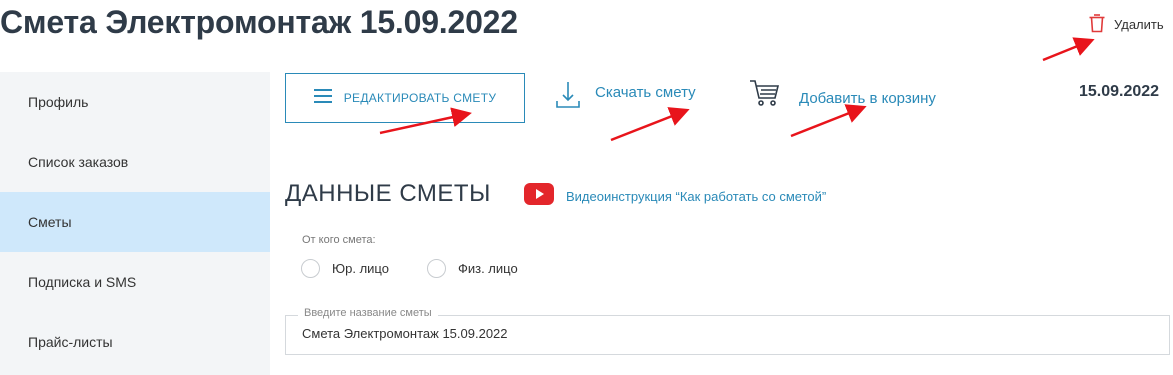 This screenshot has height=375, width=1173. What do you see at coordinates (135, 342) in the screenshot?
I see `sidebar-item-price-lists: Прайс-листы` at bounding box center [135, 342].